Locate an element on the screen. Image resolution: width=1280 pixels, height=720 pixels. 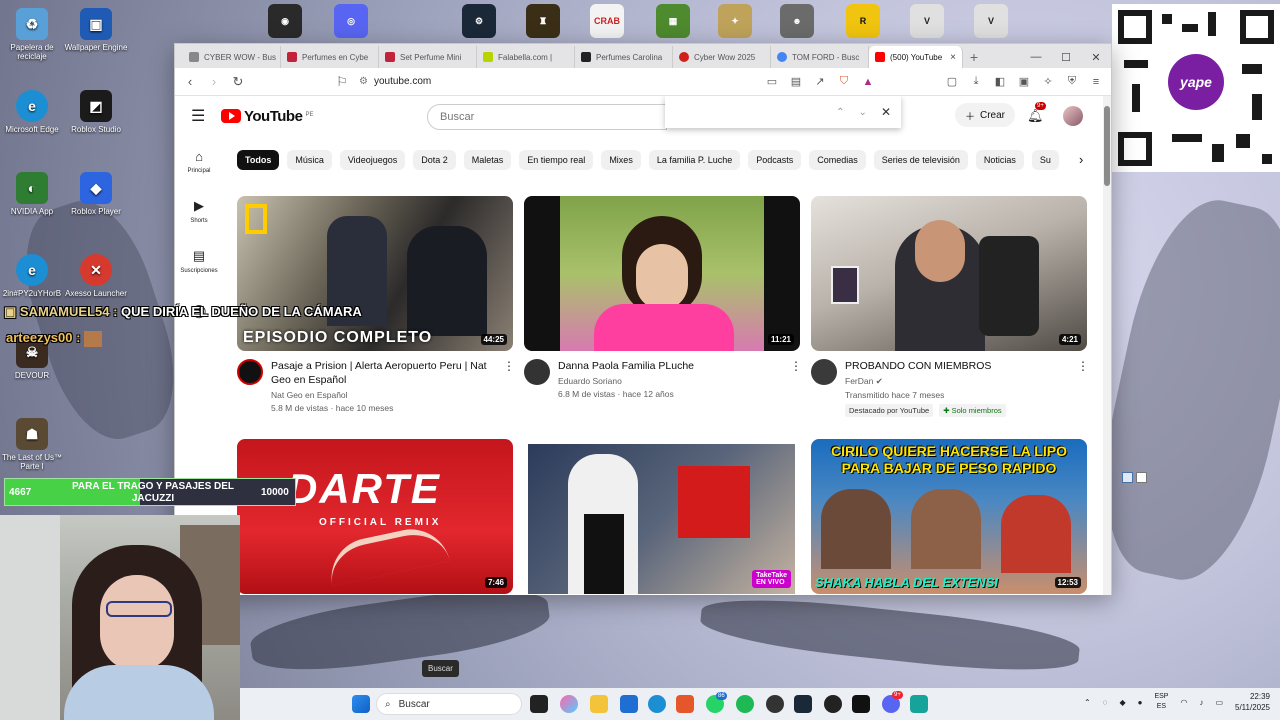
close-window-icon: ✕ is located at coordinates (1096, 57).